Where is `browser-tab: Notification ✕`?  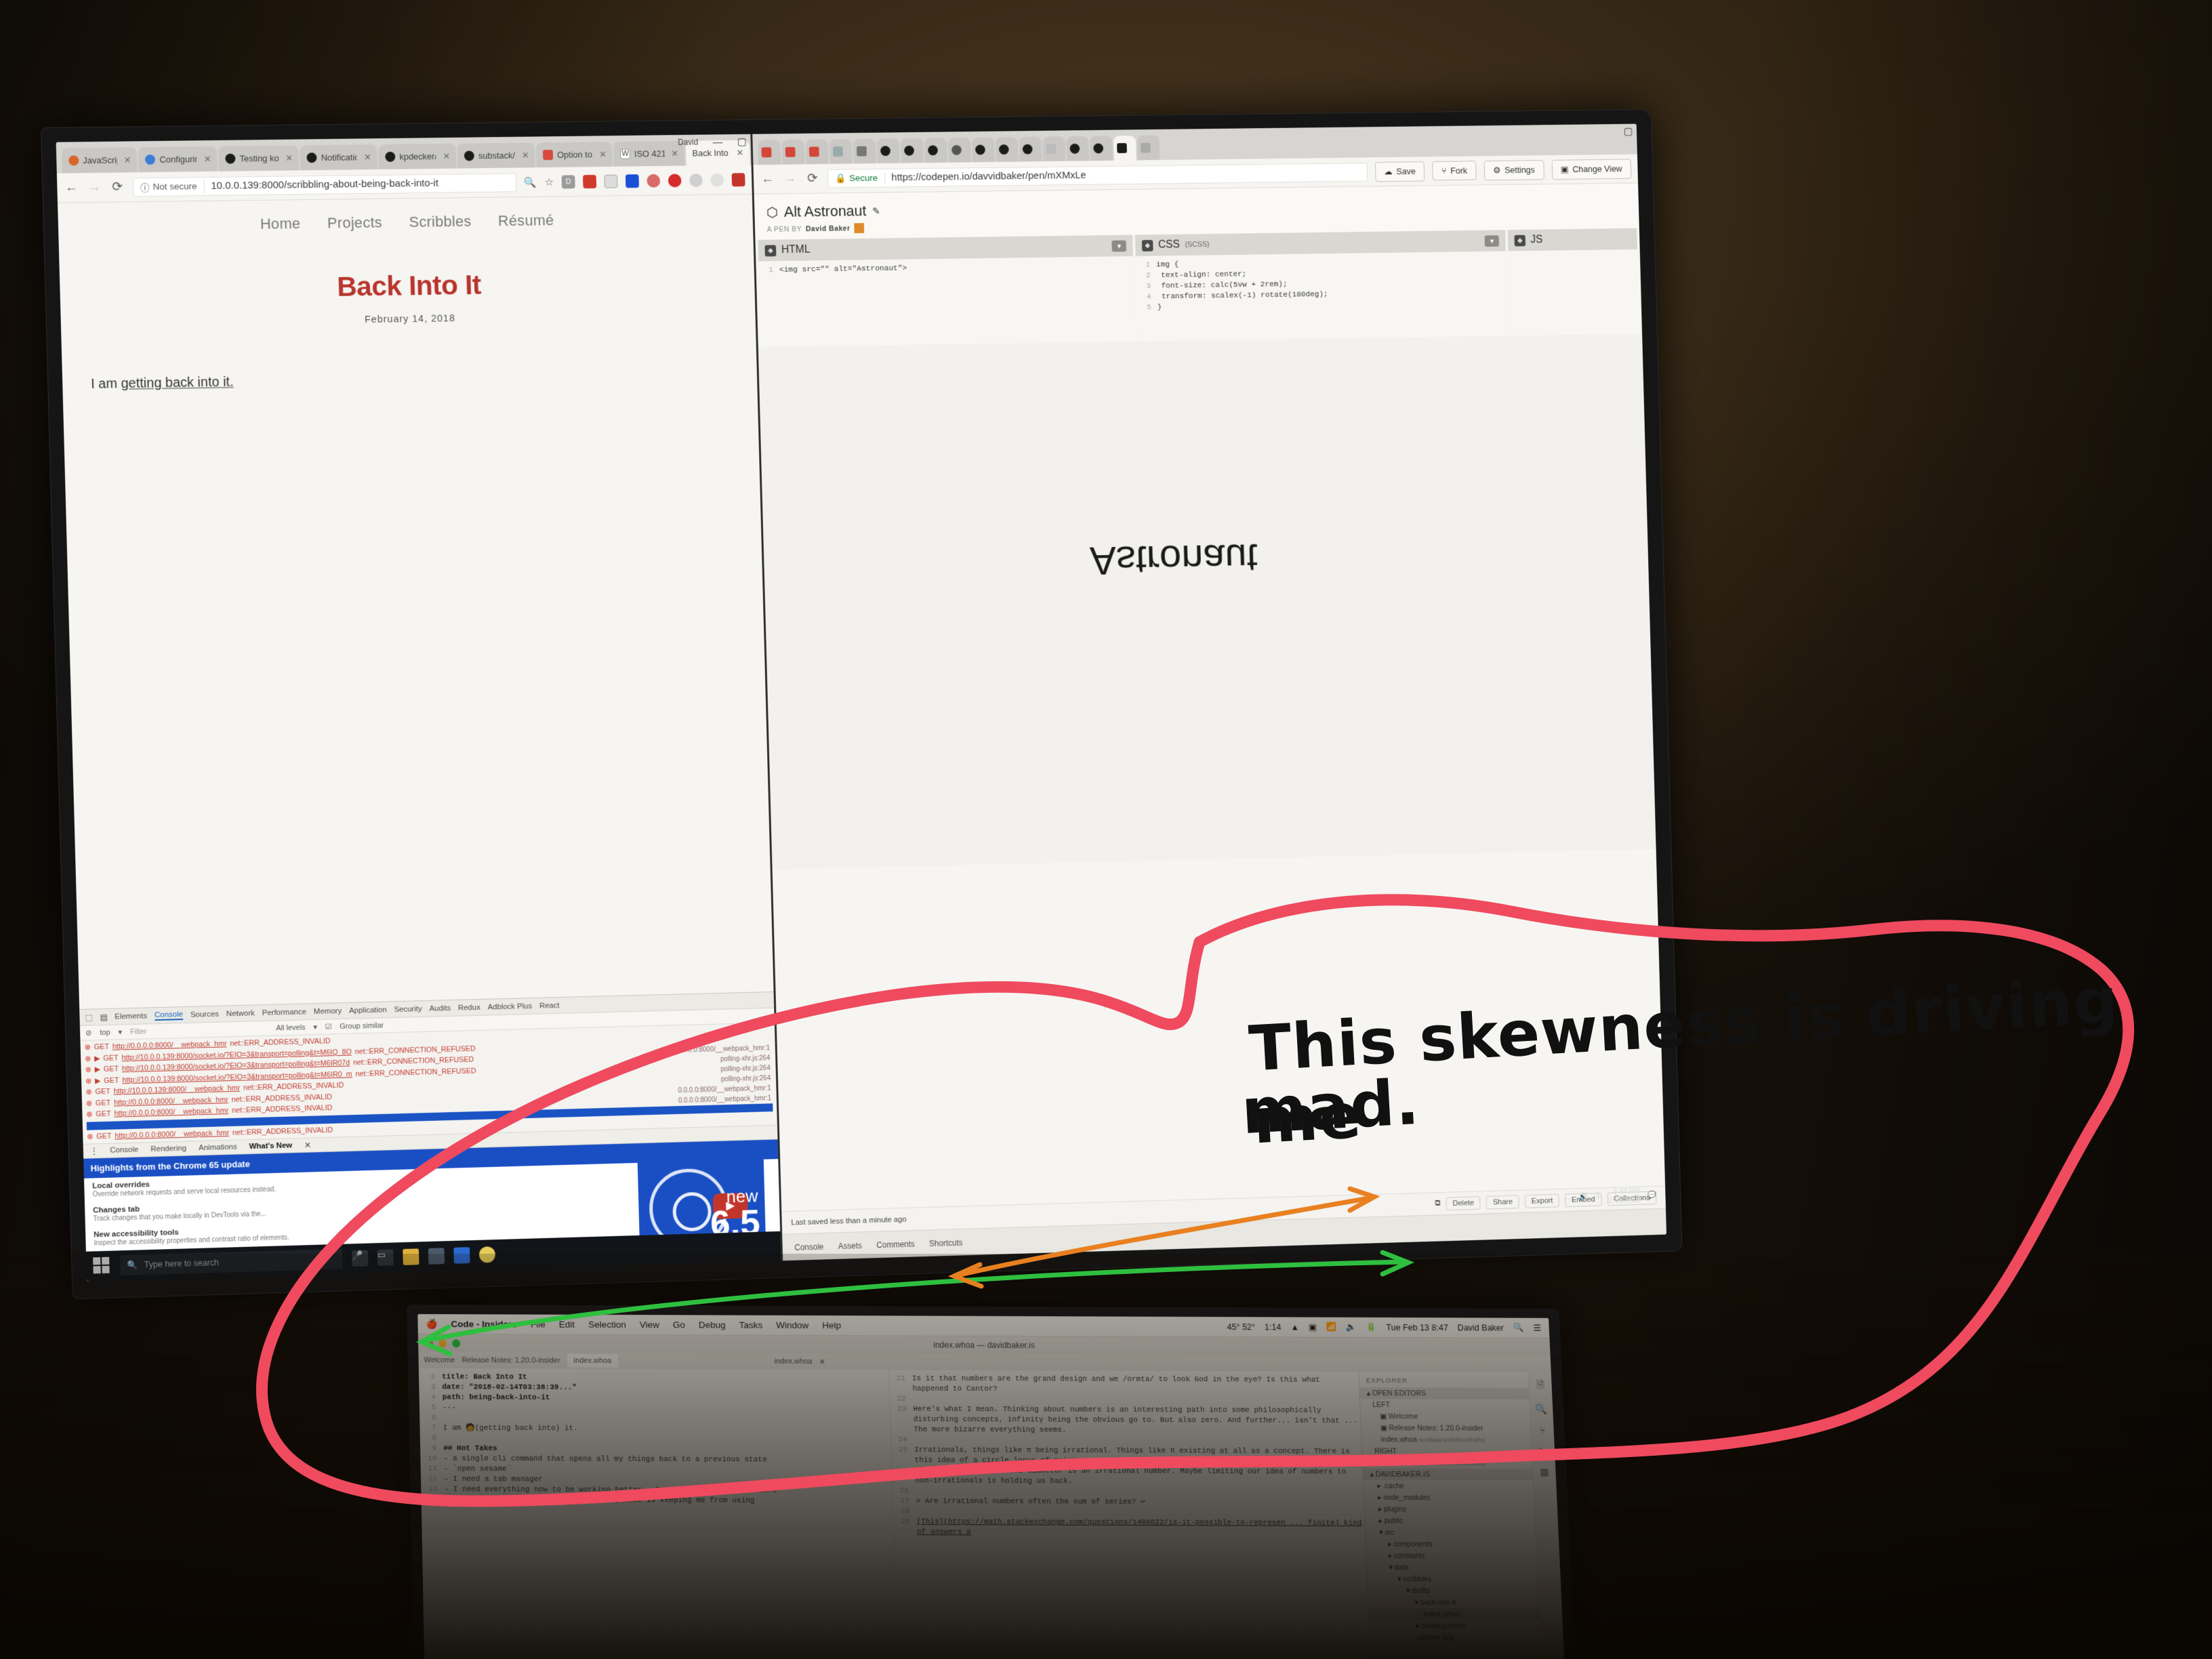 browser-tab: Notification ✕ is located at coordinates (339, 157).